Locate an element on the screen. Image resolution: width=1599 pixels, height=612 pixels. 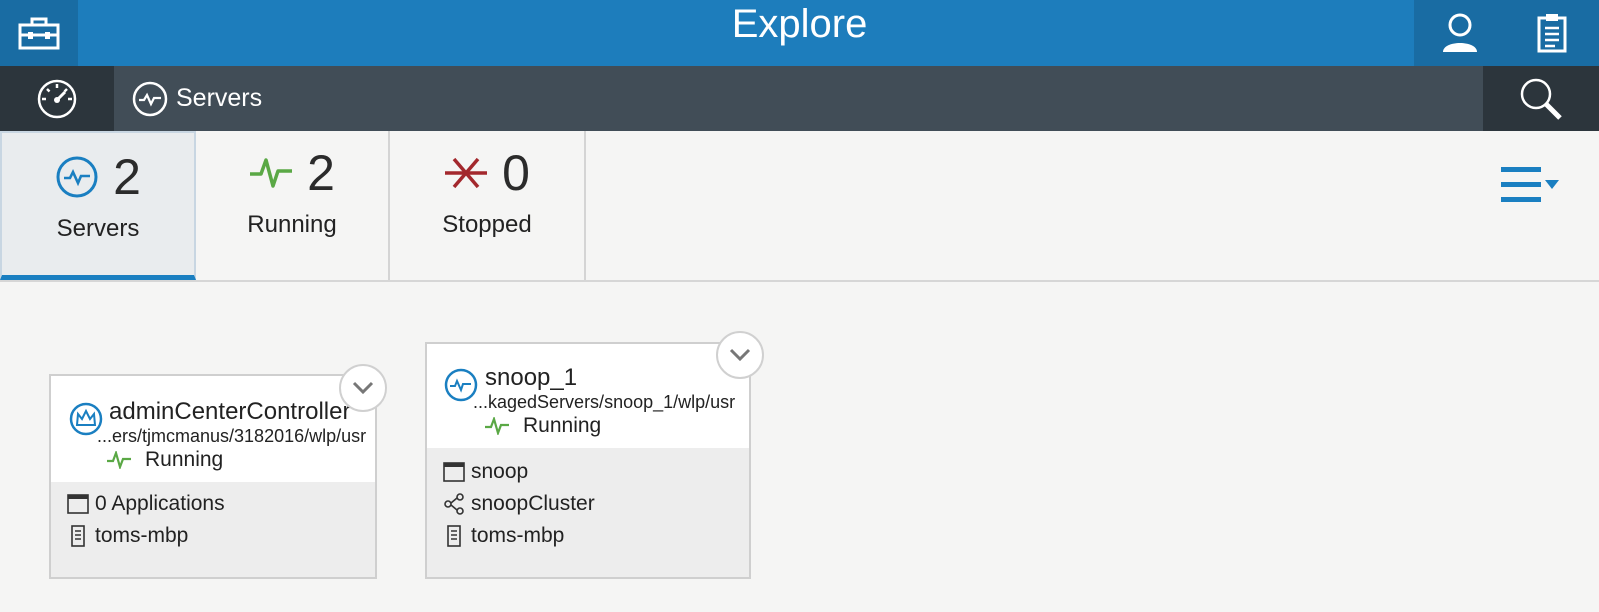
stopped-label: Stopped is located at coordinates (487, 224).